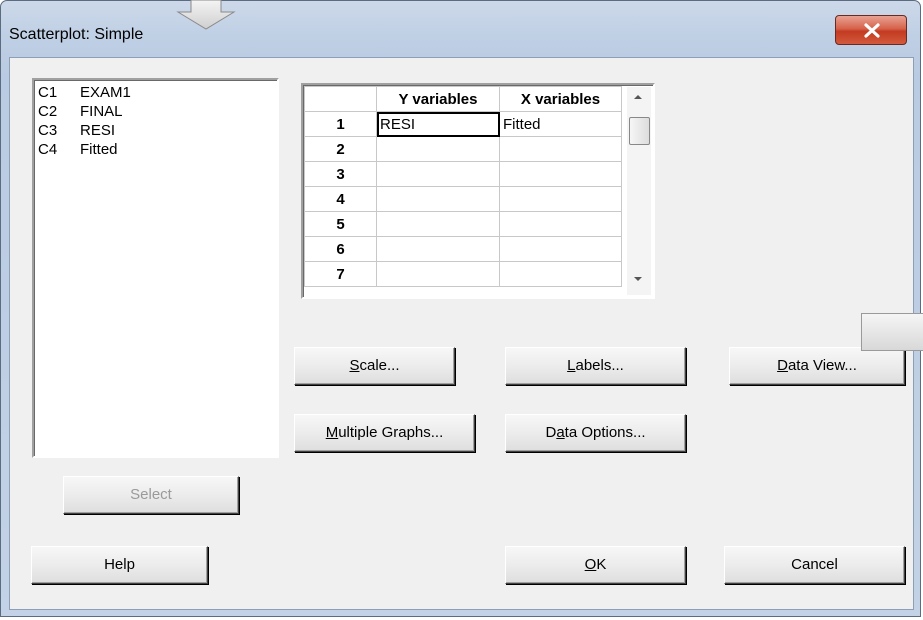 Image resolution: width=923 pixels, height=620 pixels. I want to click on table-row: 5, so click(463, 224).